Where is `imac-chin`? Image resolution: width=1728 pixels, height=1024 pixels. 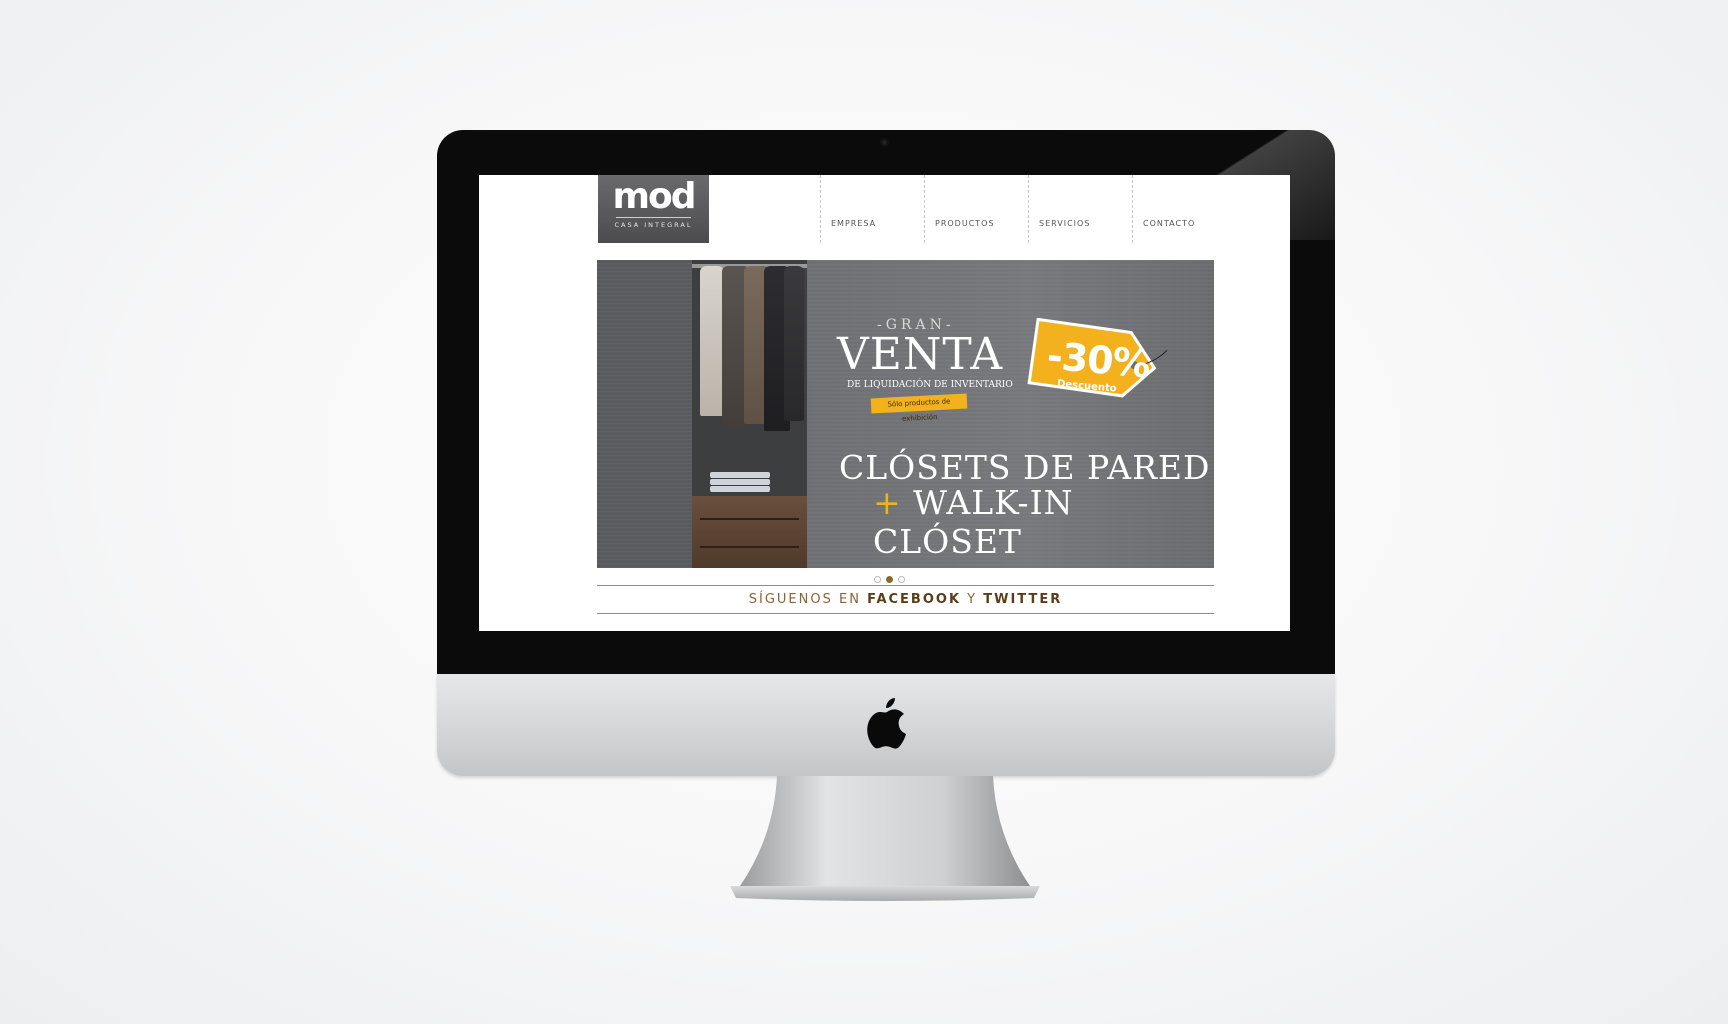
imac-chin is located at coordinates (886, 725).